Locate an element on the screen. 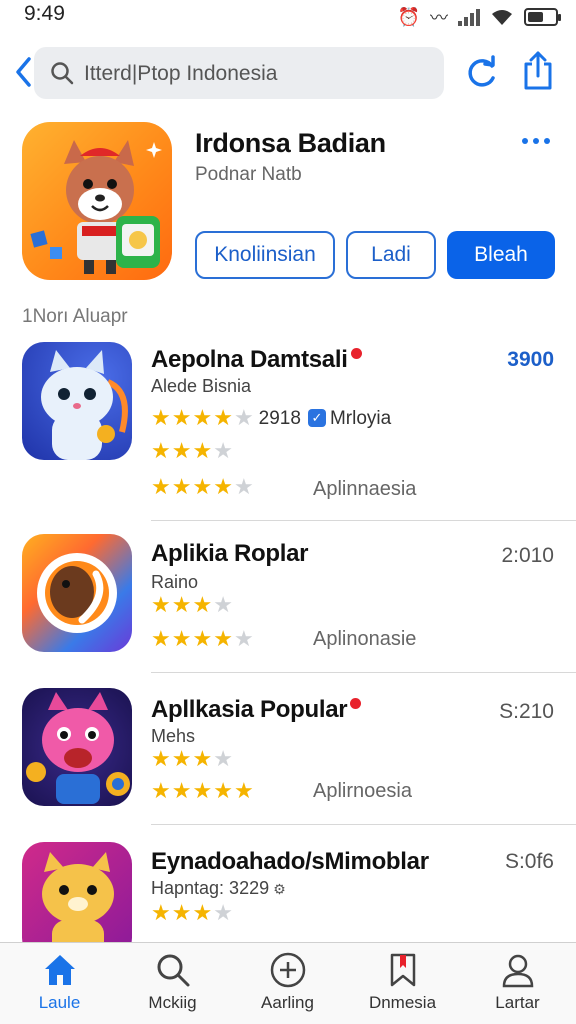 This screenshot has width=576, height=1024. app-name: Apllkasia Popular is located at coordinates (256, 710).